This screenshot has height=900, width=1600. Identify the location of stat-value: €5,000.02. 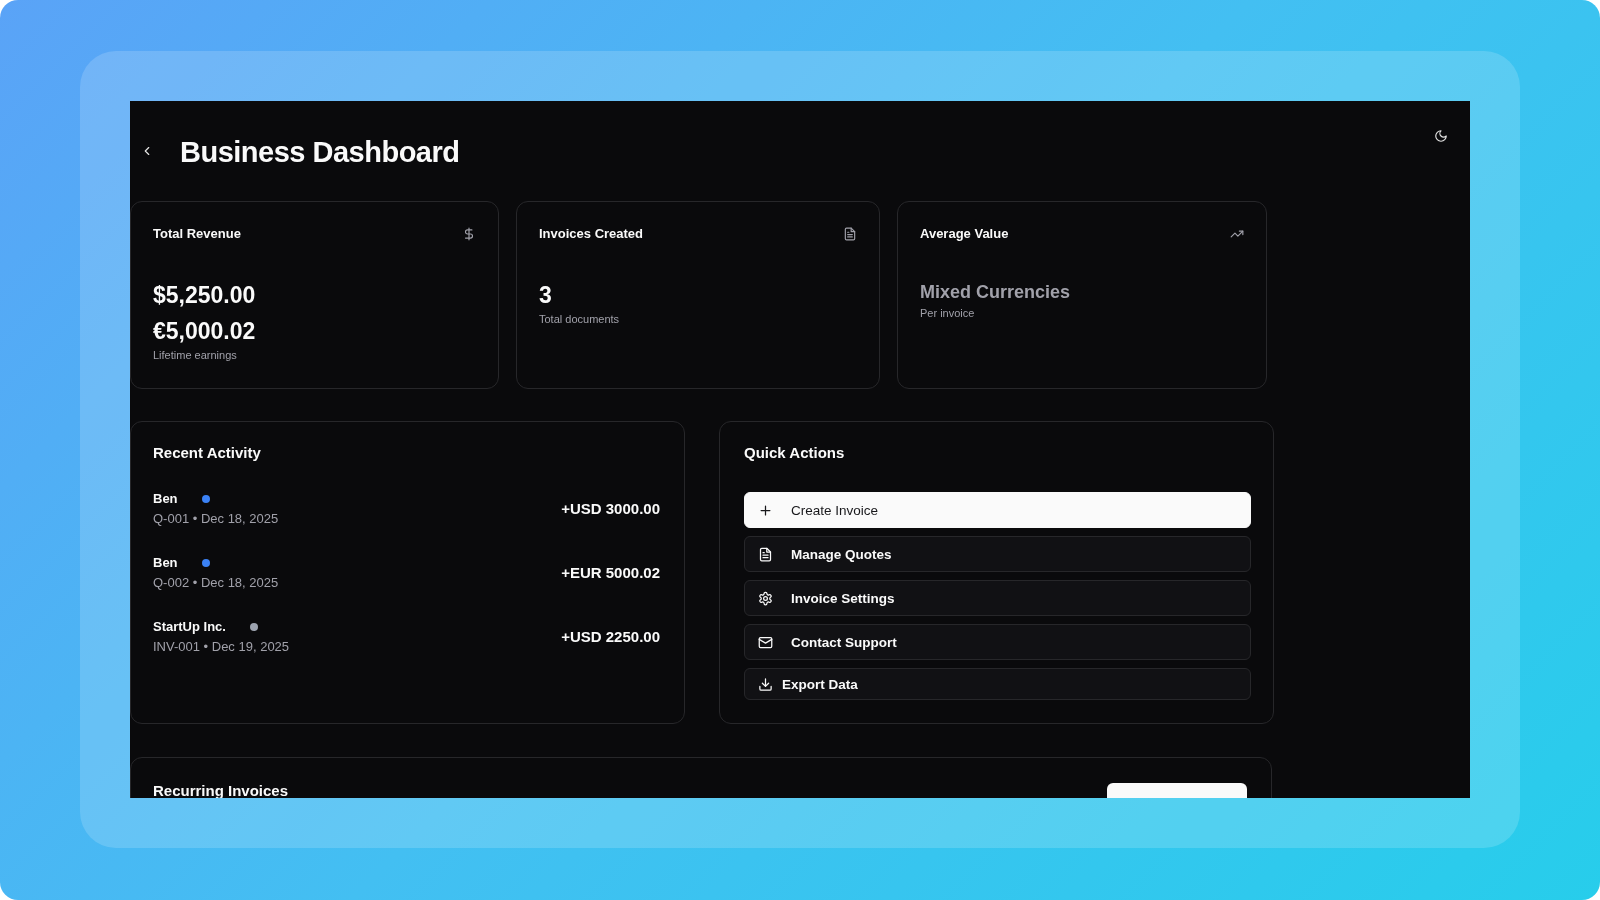
(205, 331).